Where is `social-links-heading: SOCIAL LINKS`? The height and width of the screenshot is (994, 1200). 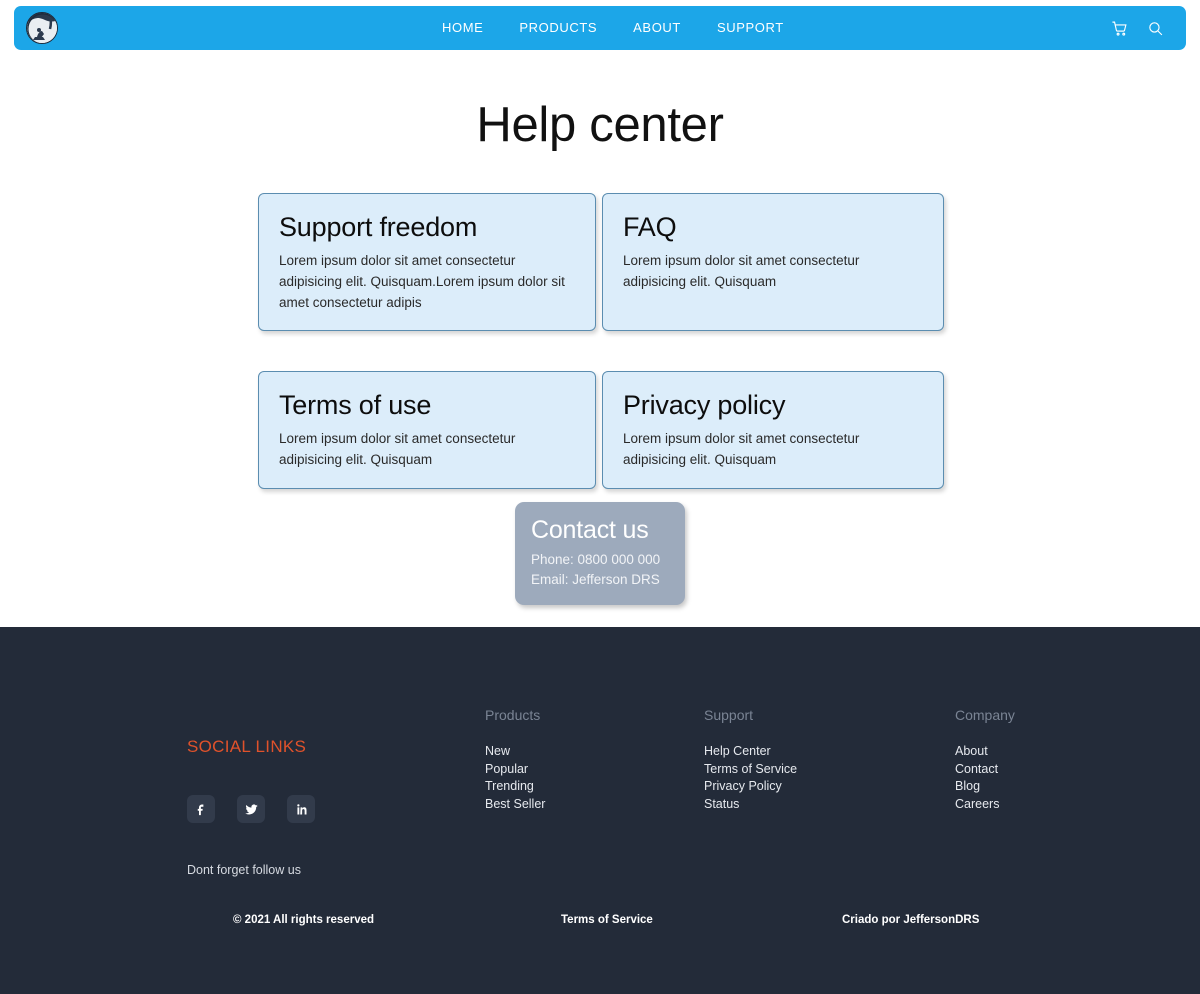
social-links-heading: SOCIAL LINKS is located at coordinates (247, 746).